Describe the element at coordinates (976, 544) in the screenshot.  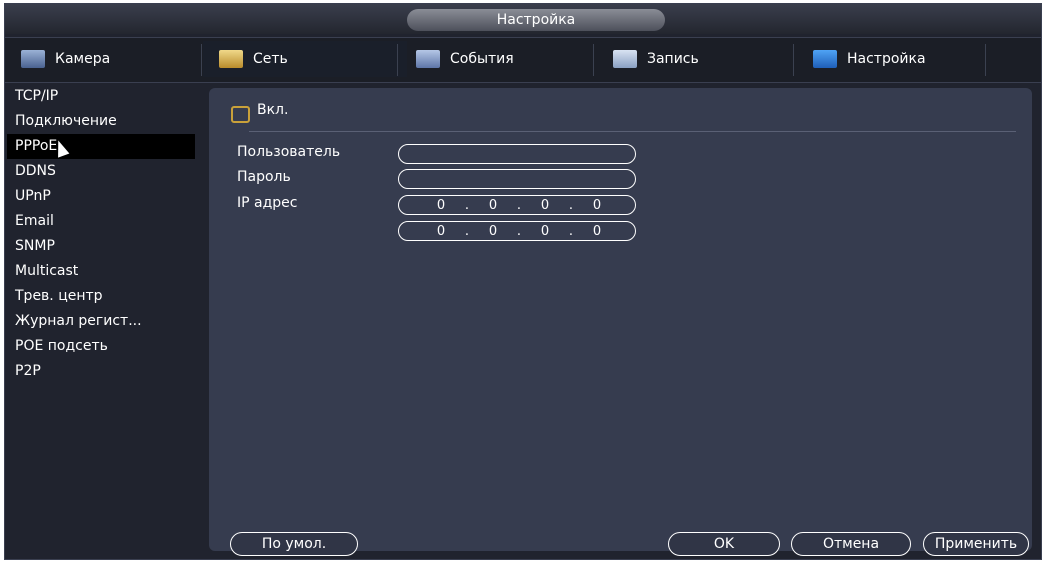
I see `apply-button: Применить` at that location.